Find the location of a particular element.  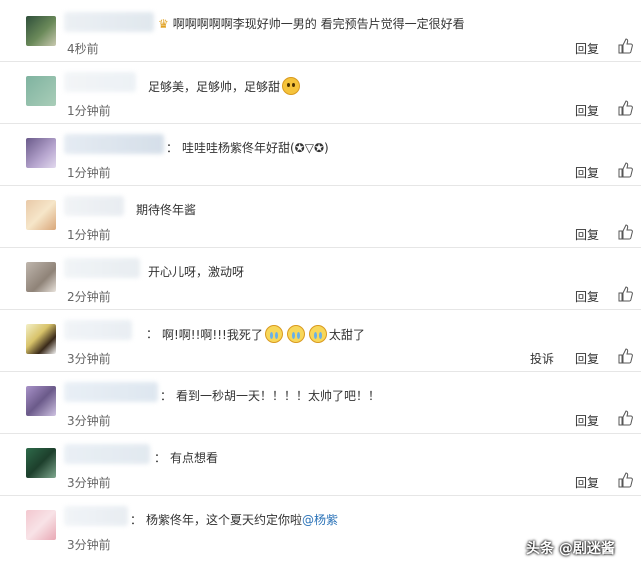

comment-time: 2分钟前 is located at coordinates (89, 297).